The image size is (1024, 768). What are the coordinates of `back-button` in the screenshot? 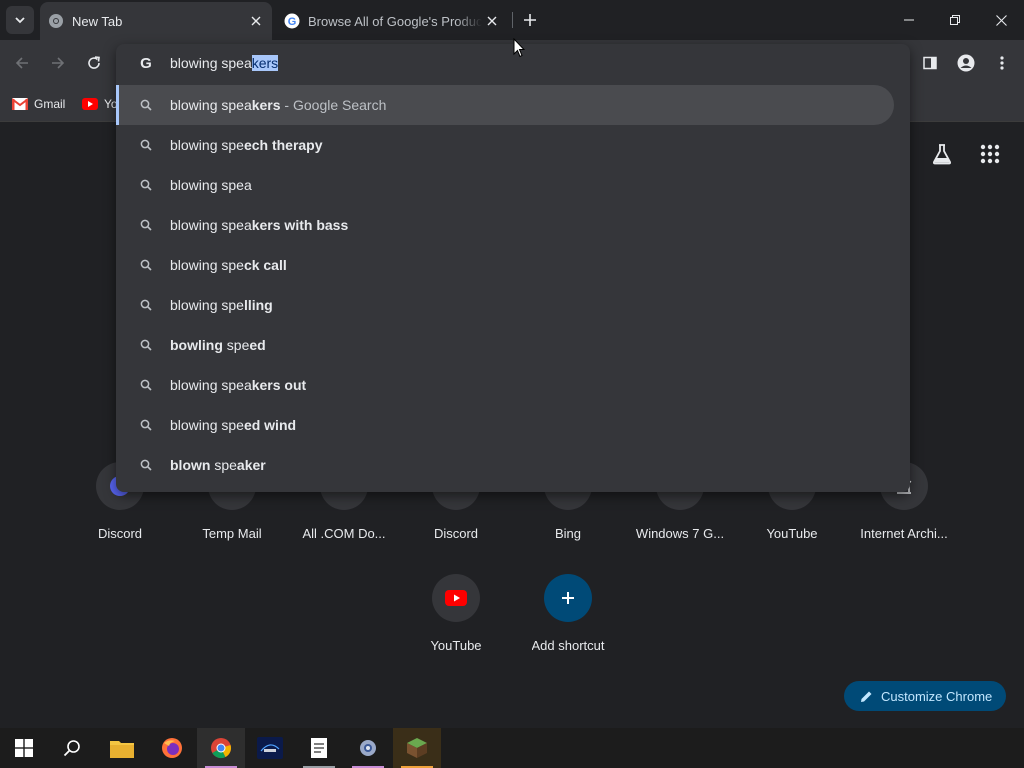 It's located at (22, 63).